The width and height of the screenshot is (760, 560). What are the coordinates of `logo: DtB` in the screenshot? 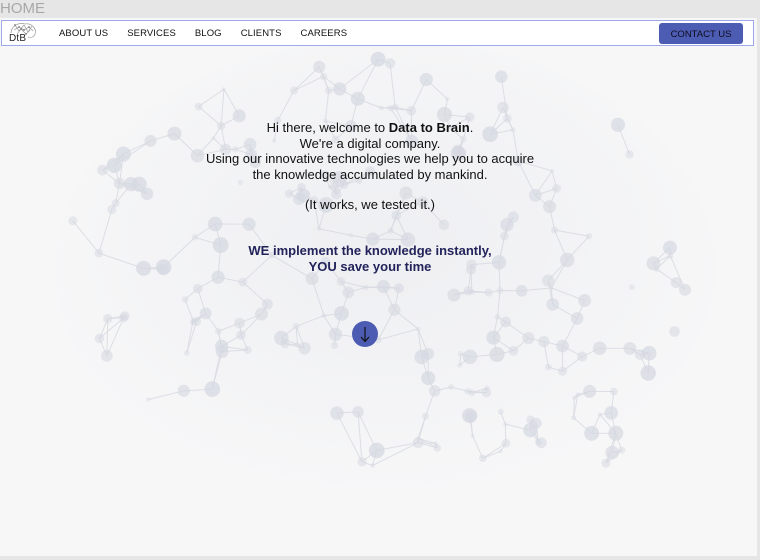 It's located at (22, 34).